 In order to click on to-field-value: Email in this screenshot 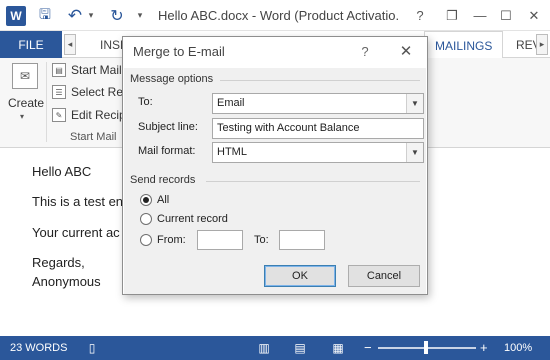, I will do `click(231, 103)`.